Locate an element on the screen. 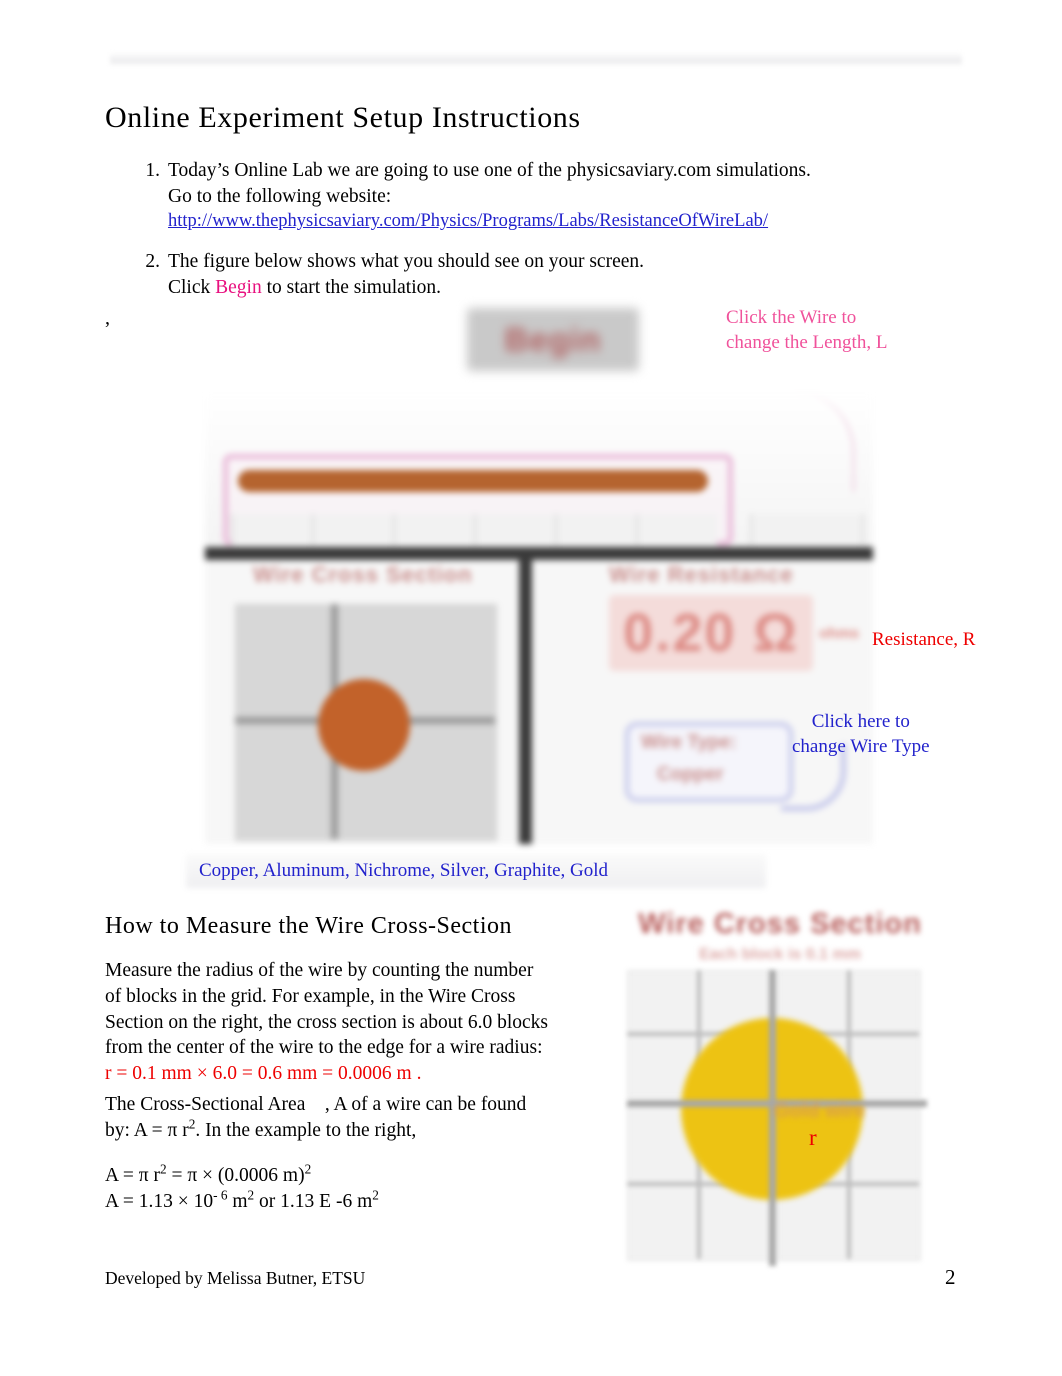 The height and width of the screenshot is (1376, 1062). equation-1-part-a: A = π r is located at coordinates (132, 1175).